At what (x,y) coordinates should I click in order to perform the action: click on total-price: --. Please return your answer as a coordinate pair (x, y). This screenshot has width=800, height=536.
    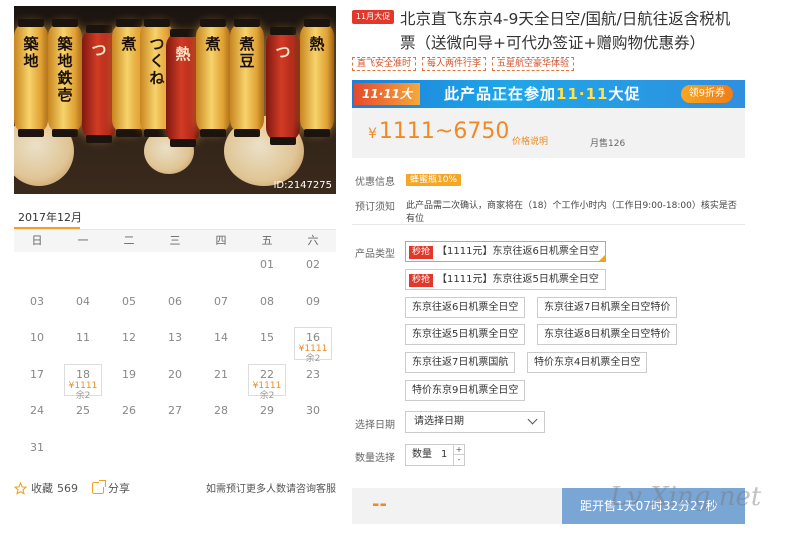
    Looking at the image, I should click on (379, 504).